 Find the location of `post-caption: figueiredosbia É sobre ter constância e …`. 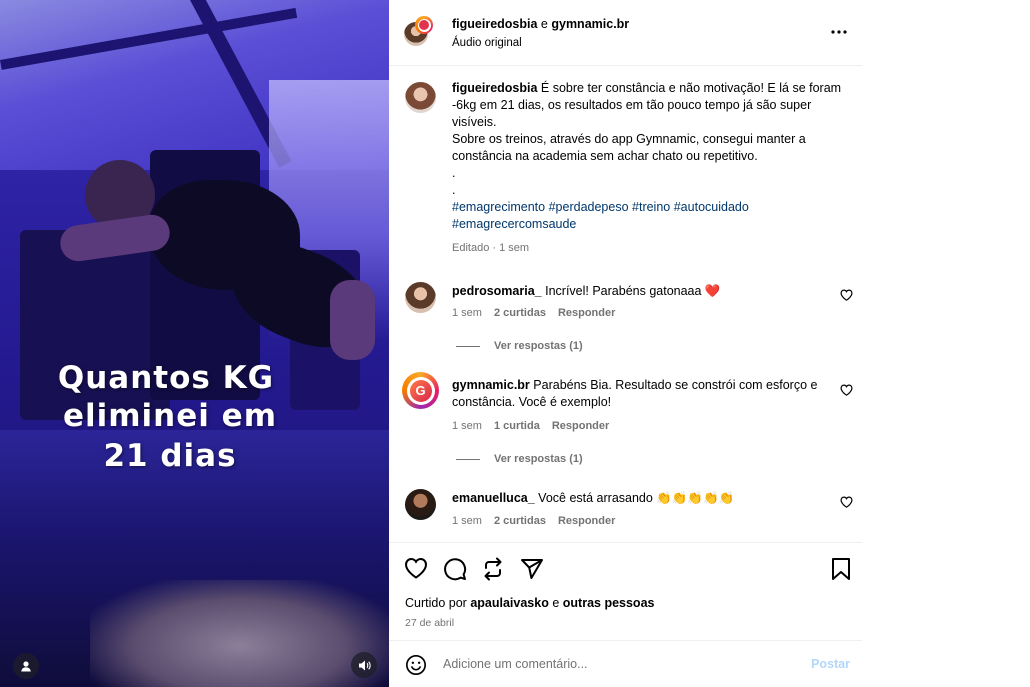

post-caption: figueiredosbia É sobre ter constância e … is located at coordinates (649, 168).